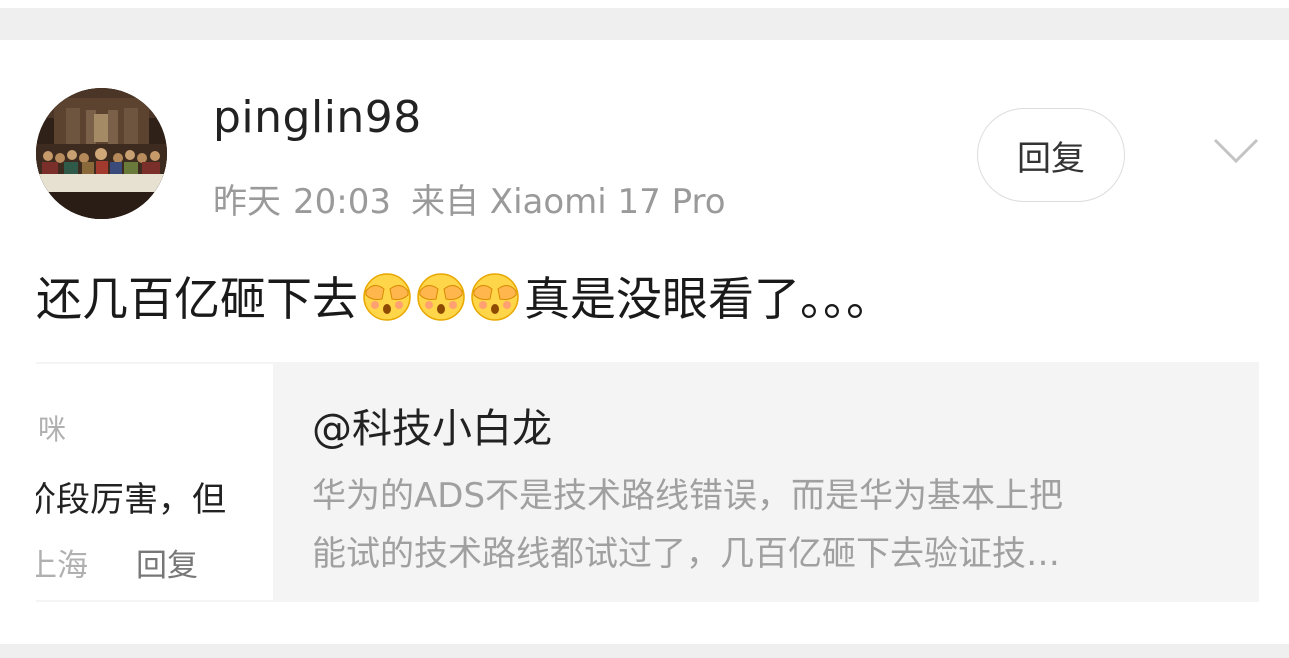 The width and height of the screenshot is (1289, 658). What do you see at coordinates (568, 202) in the screenshot?
I see `post-source: 来自 Xiaomi 17 Pro` at bounding box center [568, 202].